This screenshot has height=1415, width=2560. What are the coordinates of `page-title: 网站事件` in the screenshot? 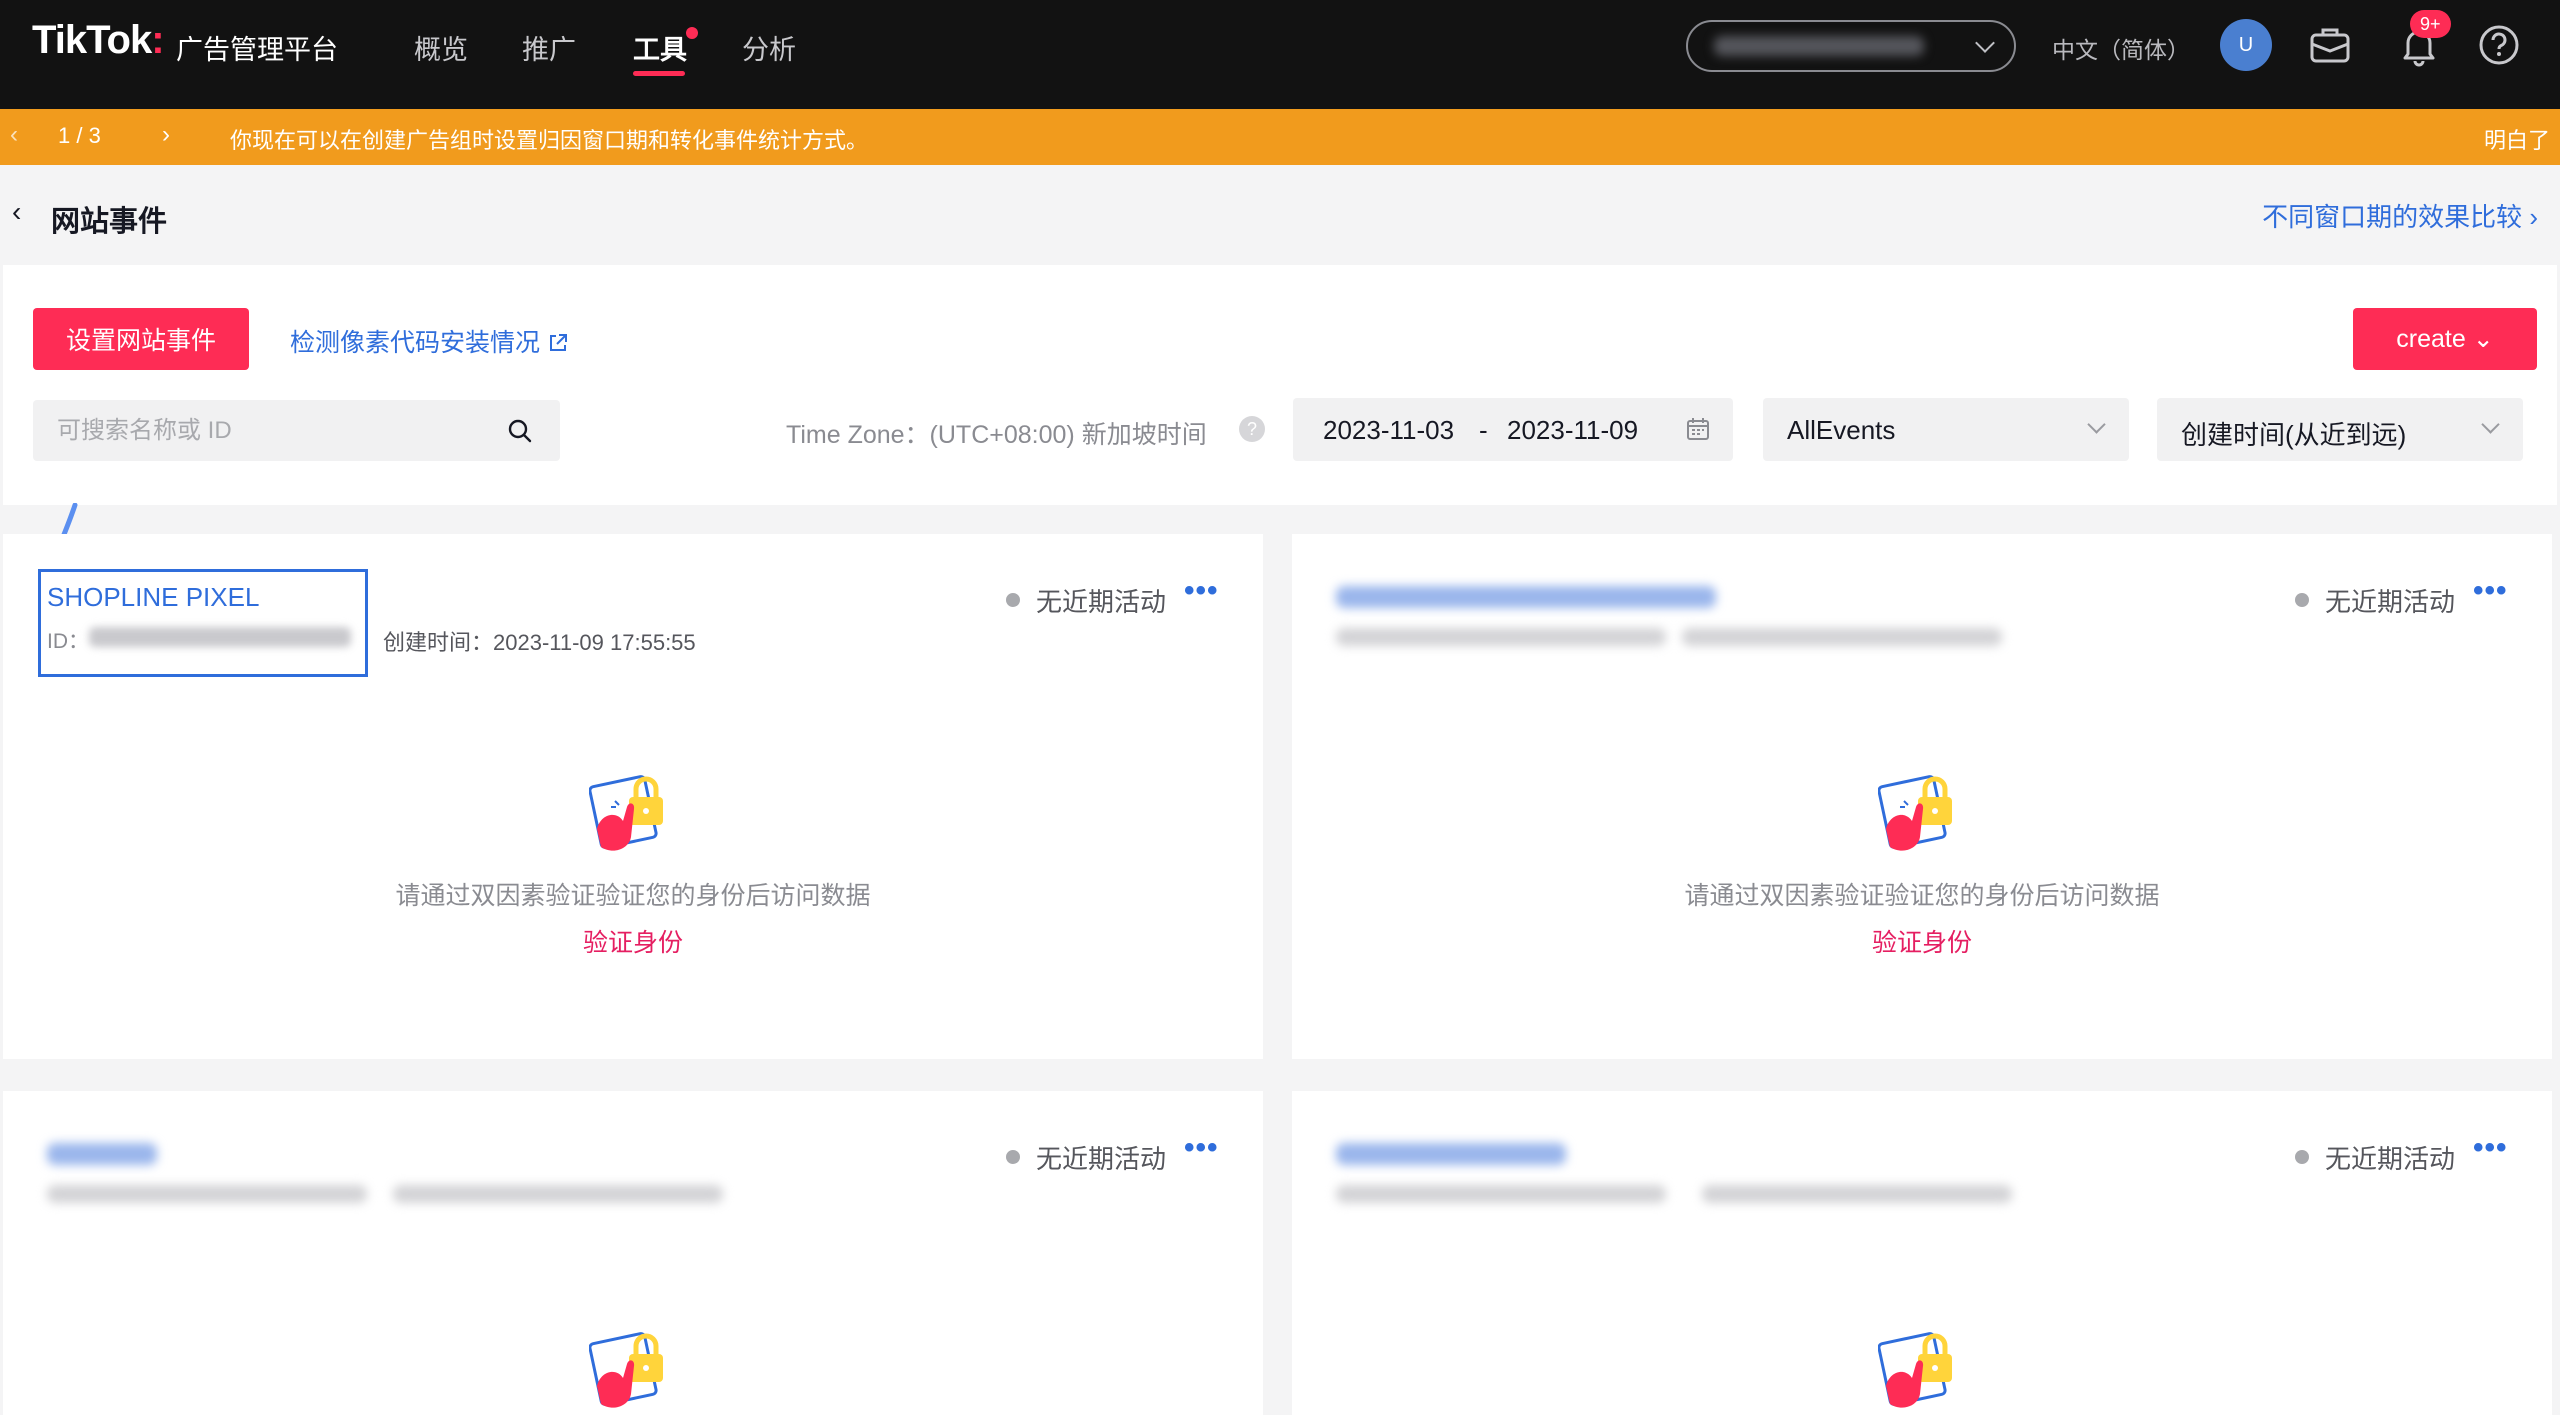 It's located at (109, 222).